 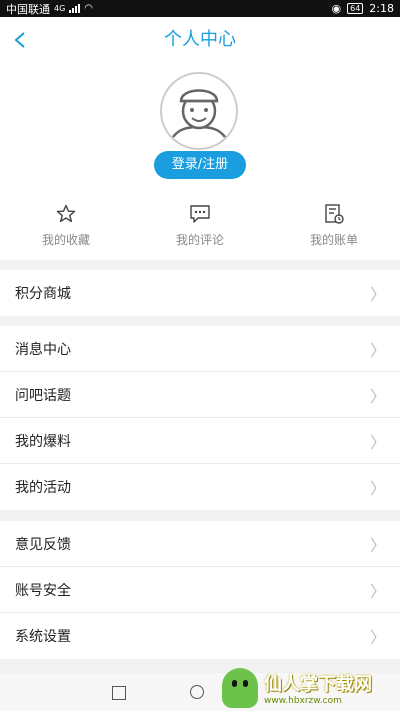 I want to click on menu-item-topics: 问吧话题 〉, so click(x=200, y=395).